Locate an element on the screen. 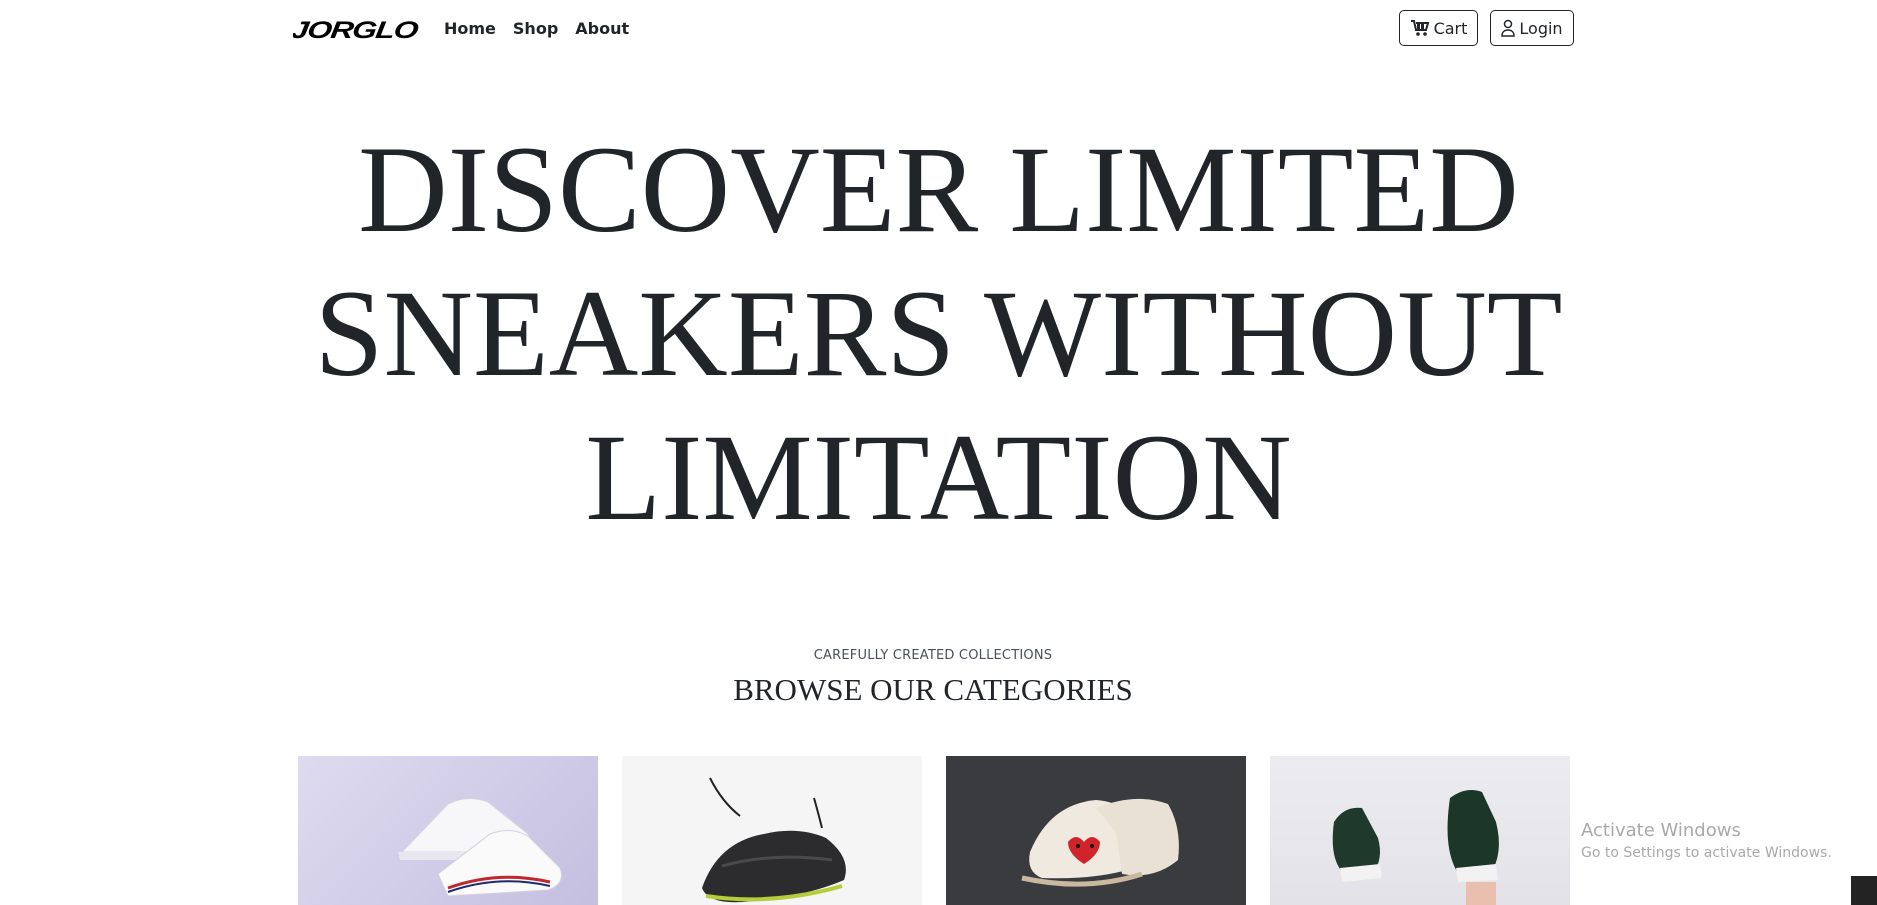  watermark-subtitle: Go to Settings to activate Windows. is located at coordinates (1706, 853).